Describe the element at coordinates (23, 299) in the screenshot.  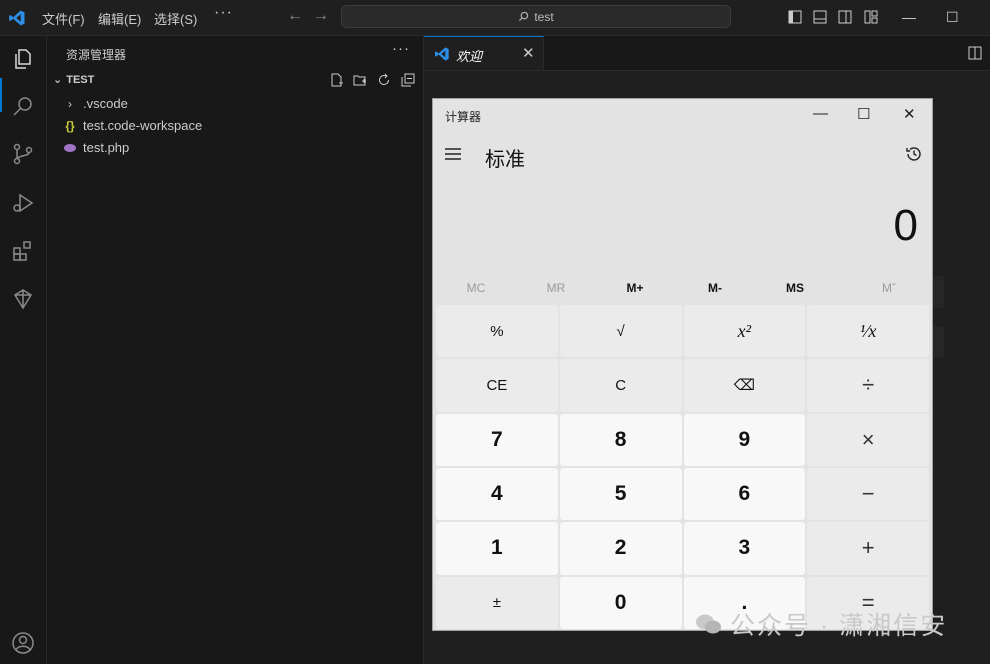
I see `remote-explorer-icon` at that location.